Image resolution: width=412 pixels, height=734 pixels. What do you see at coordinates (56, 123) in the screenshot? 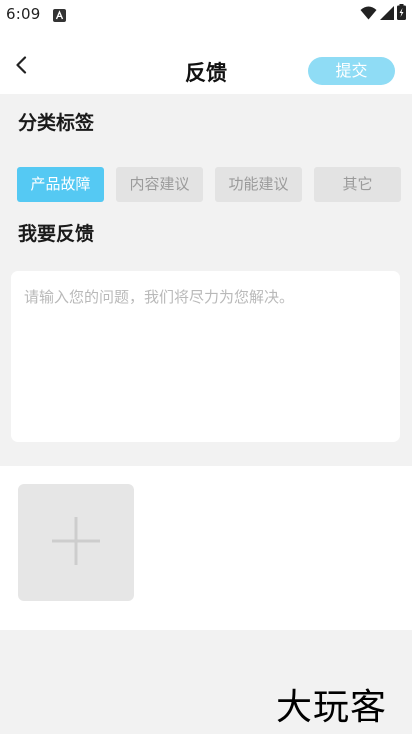
I see `category-section-title: 分类标签` at bounding box center [56, 123].